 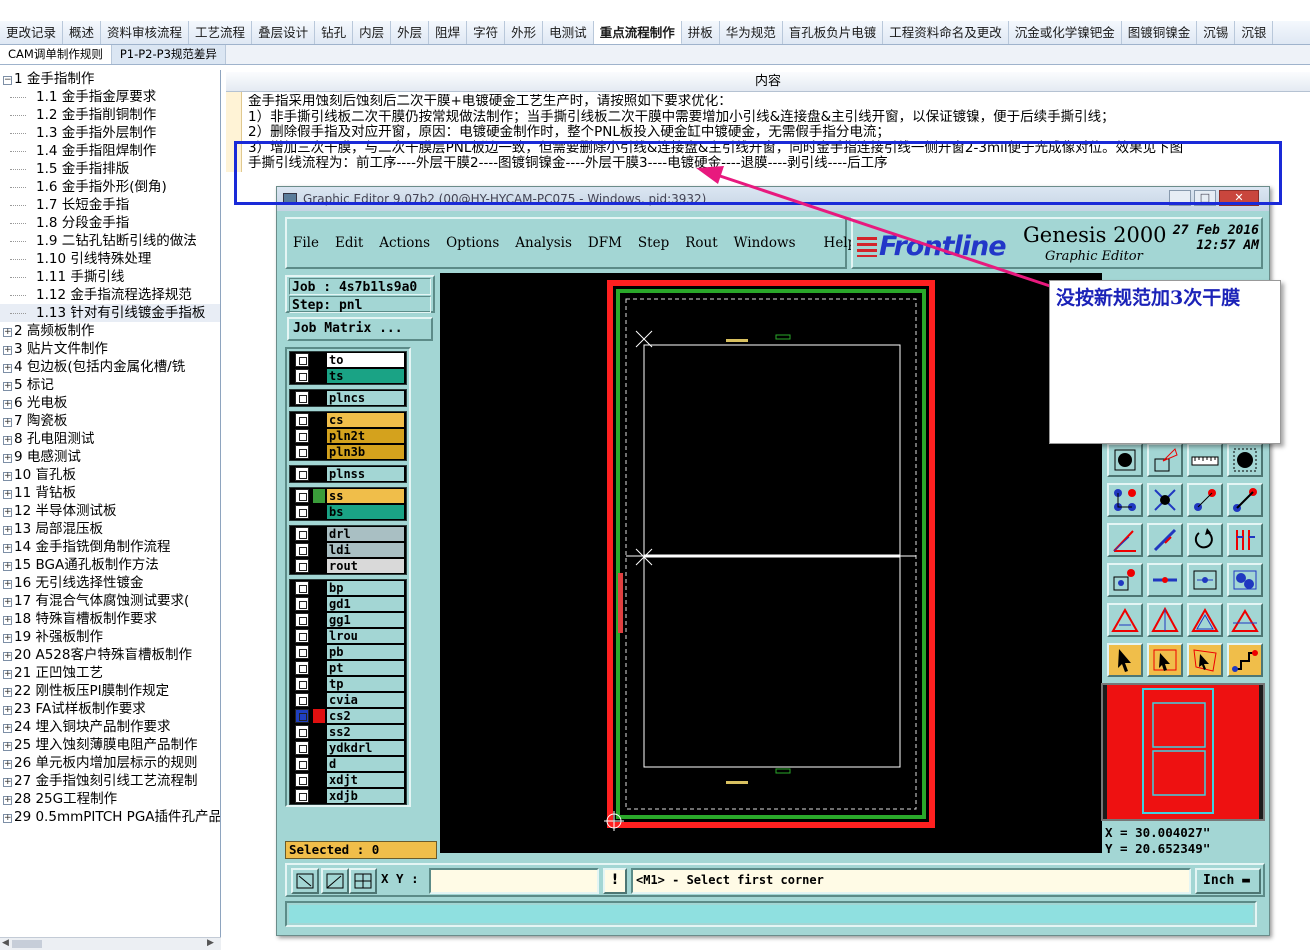 What do you see at coordinates (110, 619) in the screenshot?
I see `tree-section-item: +18 特殊盲槽板制作要求` at bounding box center [110, 619].